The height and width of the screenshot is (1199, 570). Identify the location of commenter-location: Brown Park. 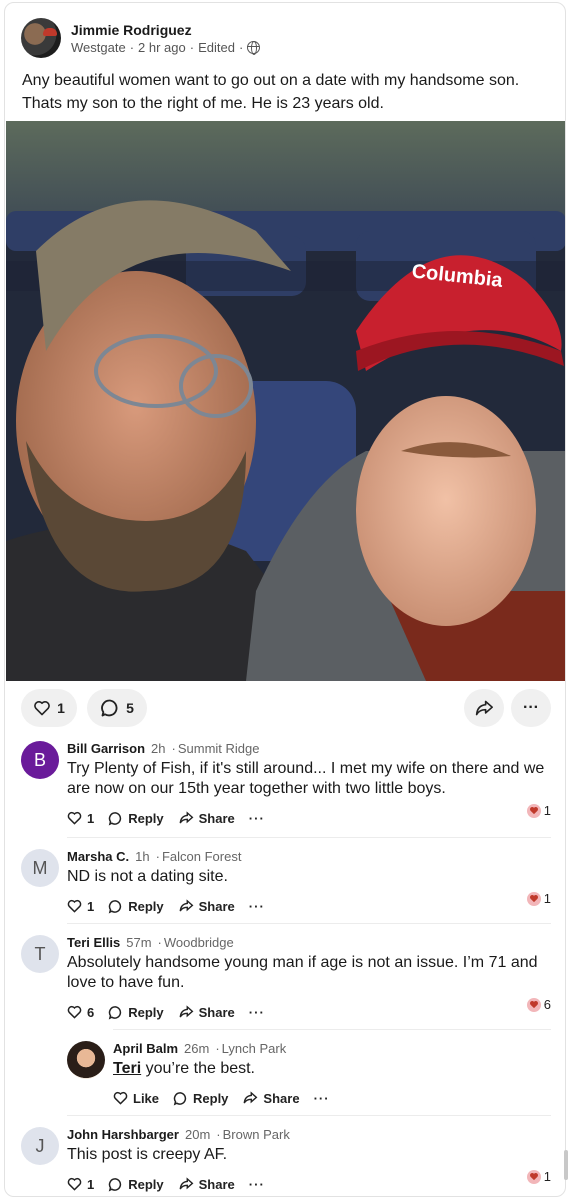
(256, 1134).